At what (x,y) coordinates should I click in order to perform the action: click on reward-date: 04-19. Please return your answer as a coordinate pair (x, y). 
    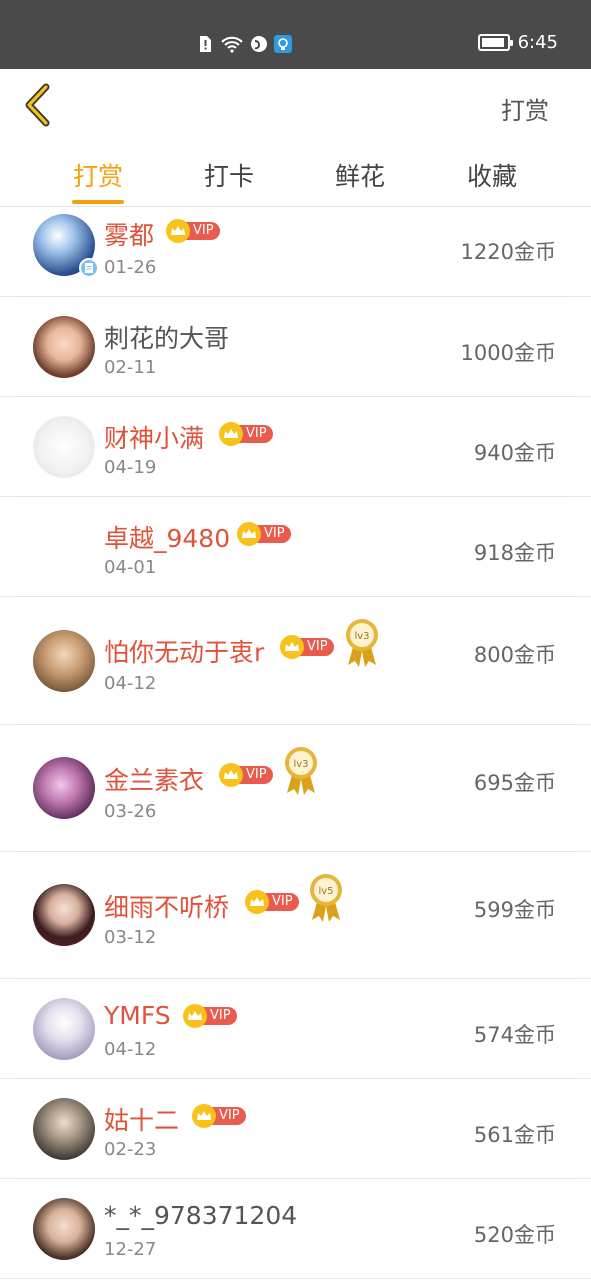
    Looking at the image, I should click on (130, 467).